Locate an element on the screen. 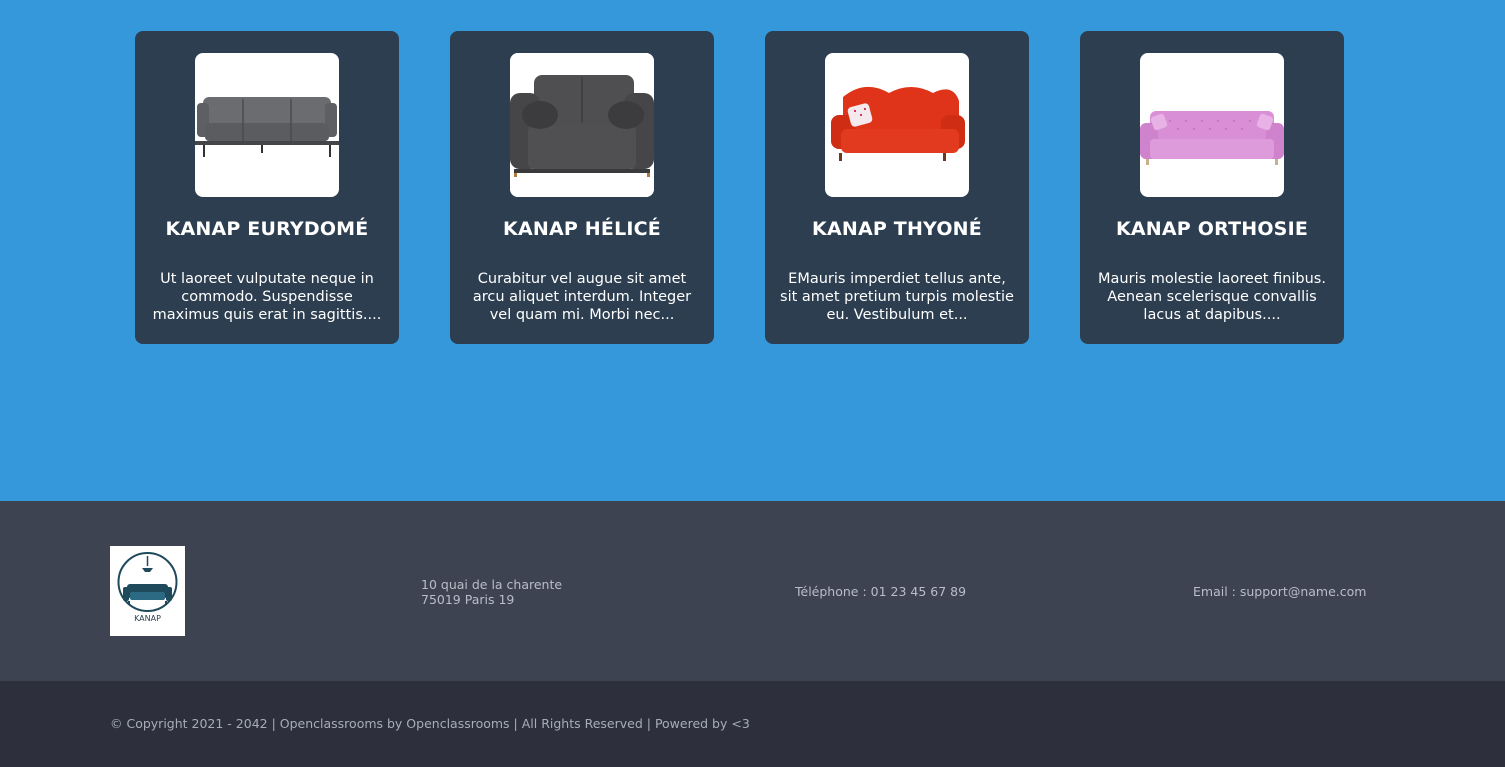  kanap-logo: KANAP is located at coordinates (147, 591).